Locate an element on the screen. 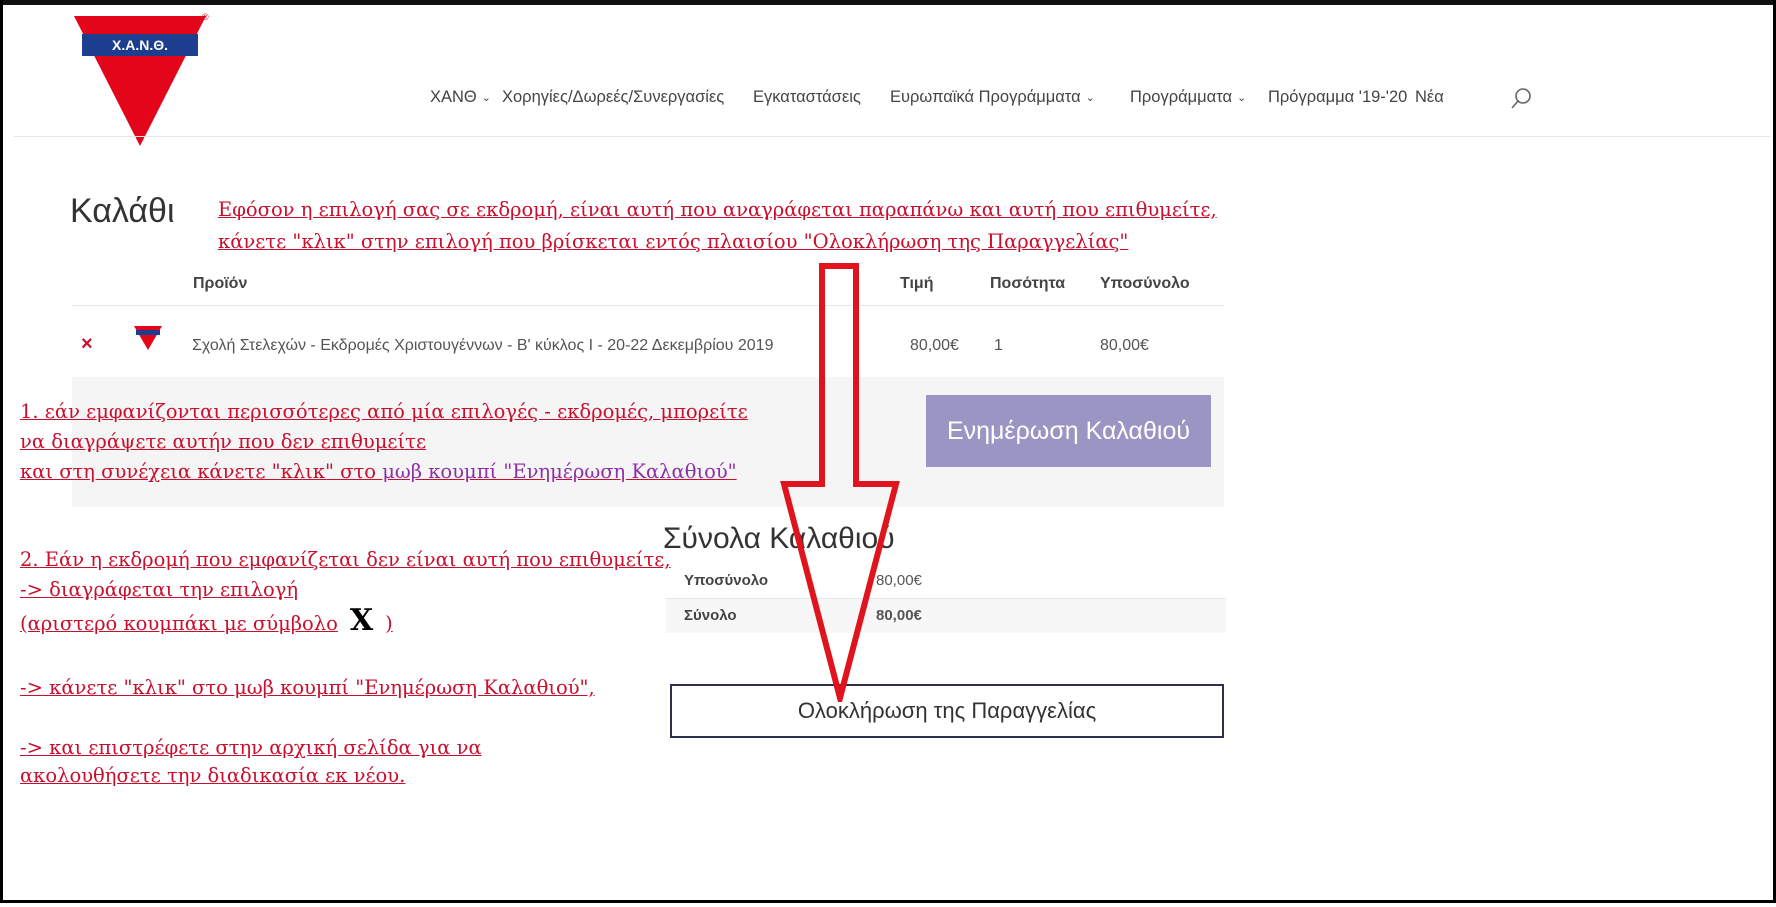 The width and height of the screenshot is (1776, 907). column-header-product: Προϊόν is located at coordinates (220, 283).